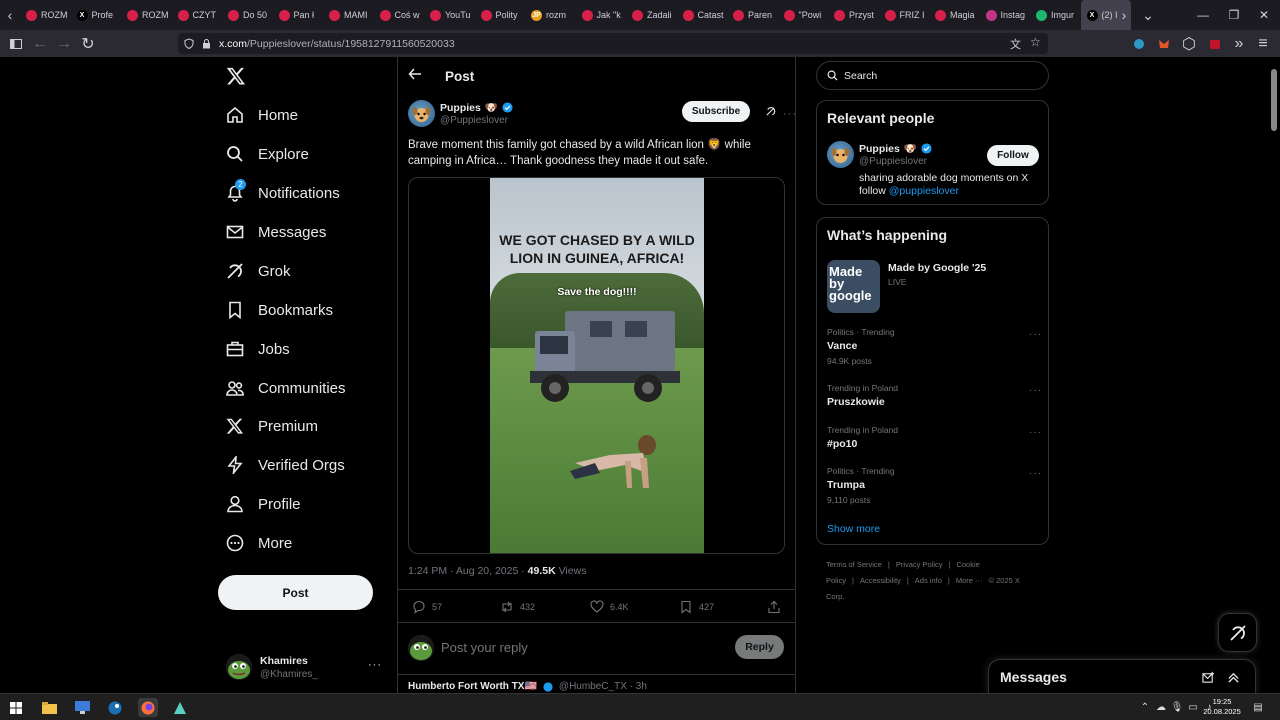 This screenshot has height=720, width=1280. I want to click on expand-chevron-up-icon, so click(1233, 677).